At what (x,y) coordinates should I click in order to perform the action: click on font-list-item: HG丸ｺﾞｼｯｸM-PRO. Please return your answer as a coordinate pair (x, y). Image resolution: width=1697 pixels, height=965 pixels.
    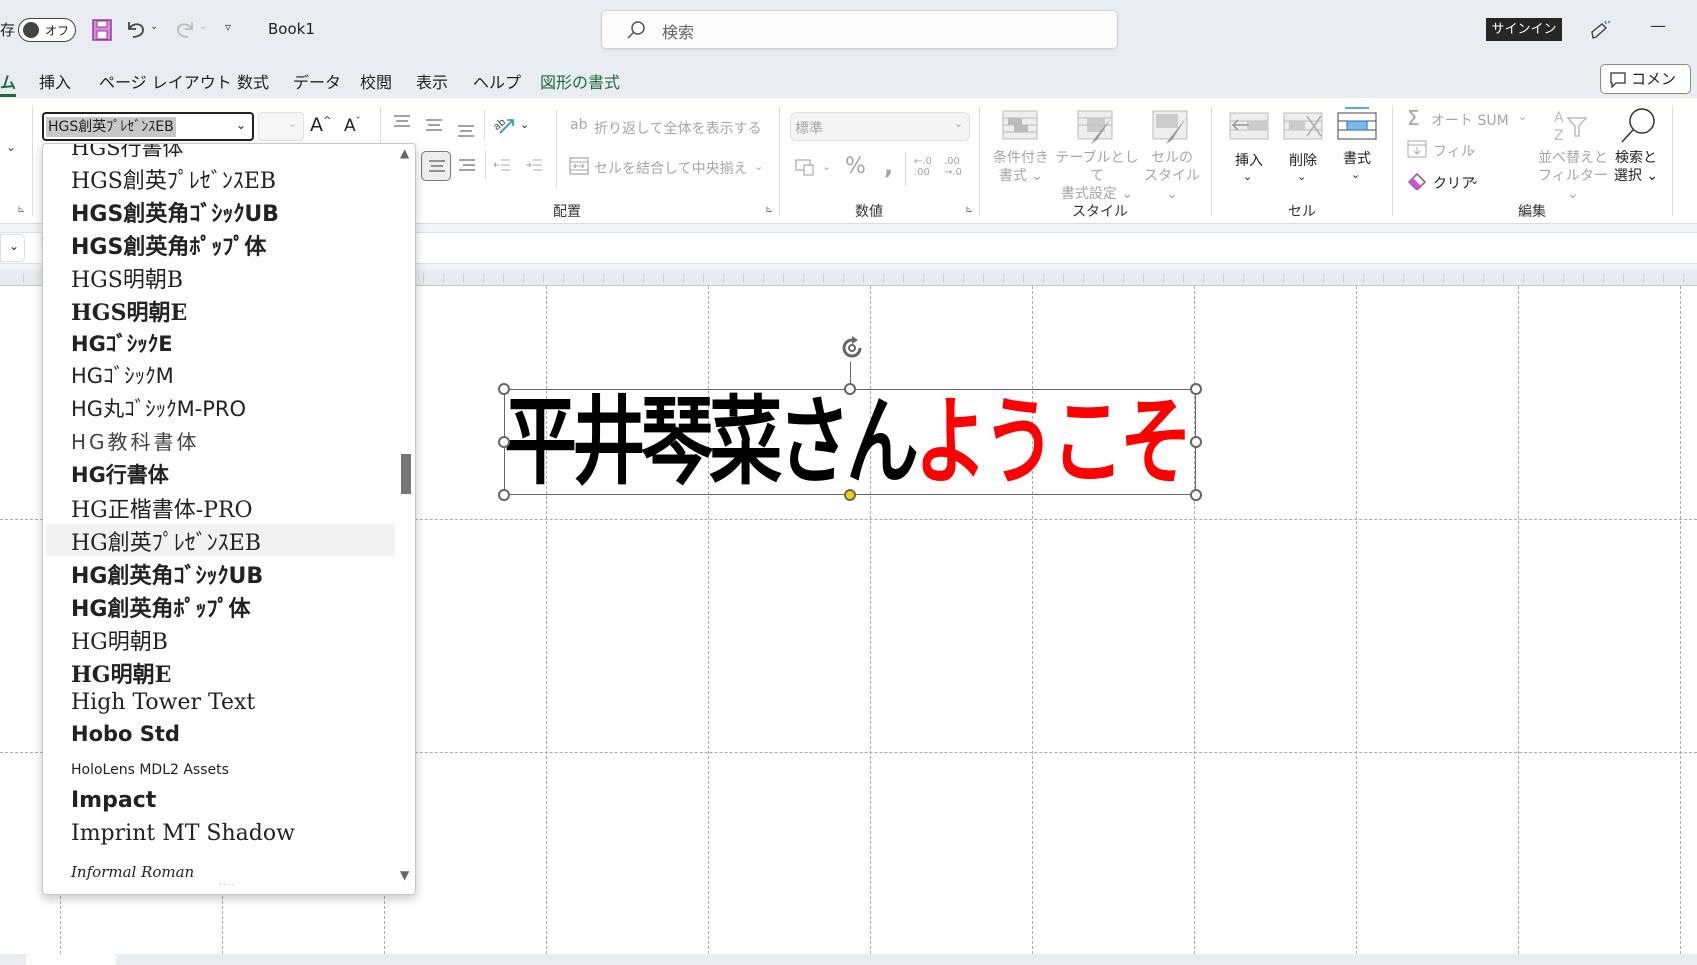
    Looking at the image, I should click on (158, 408).